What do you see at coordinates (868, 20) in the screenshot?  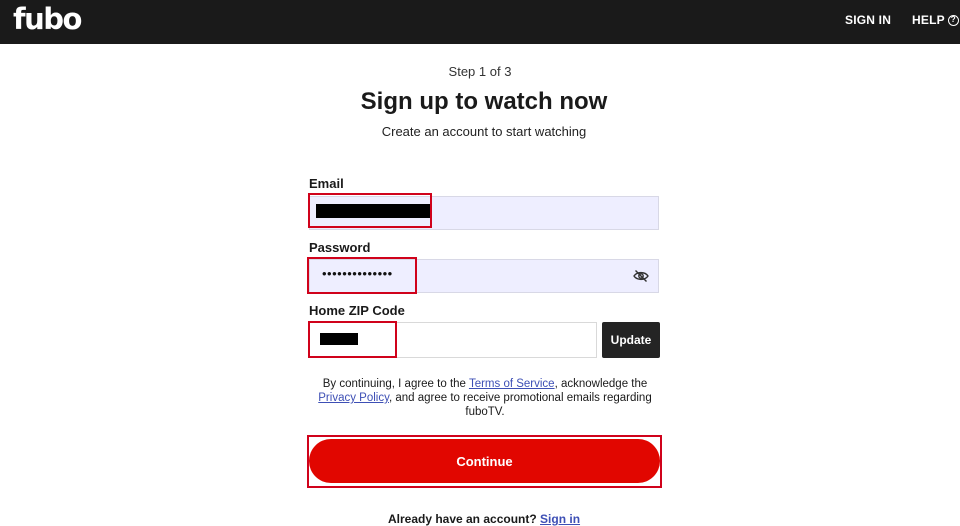 I see `header-sign-in-link: SIGN IN` at bounding box center [868, 20].